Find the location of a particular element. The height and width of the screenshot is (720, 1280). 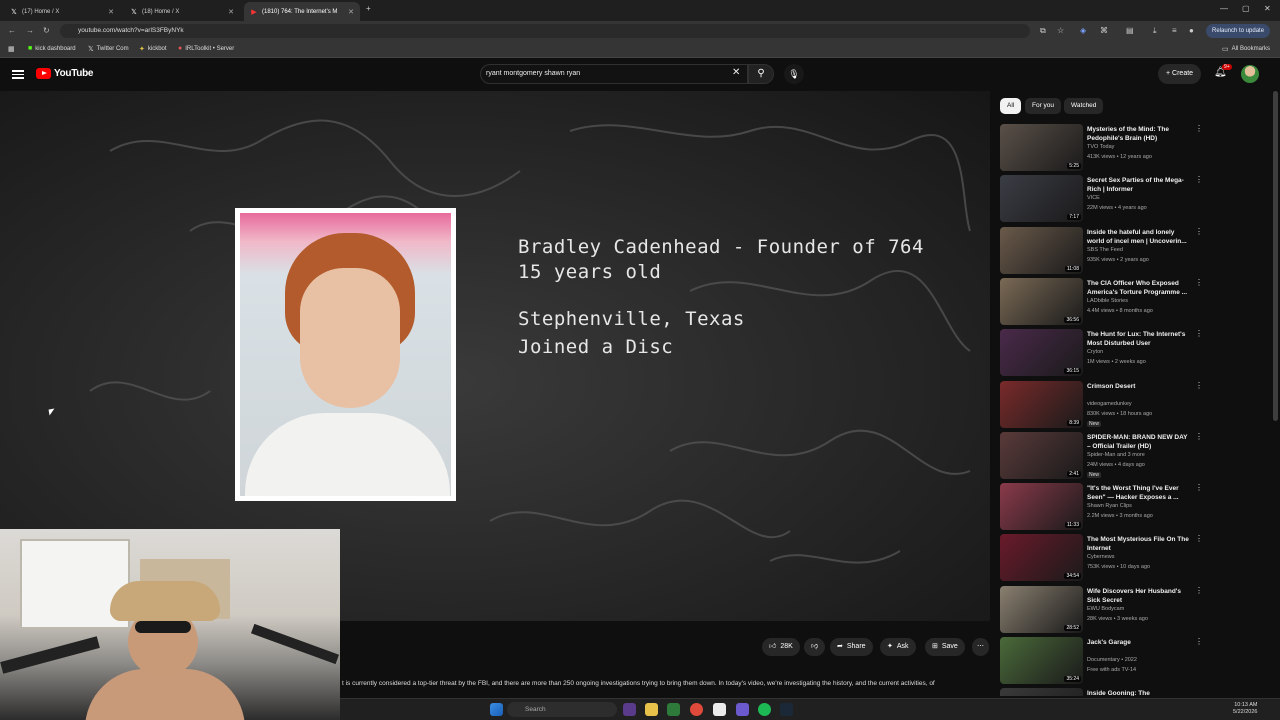

browser-tab-1: 𝕏 (17) Home / X ✕ is located at coordinates (62, 11).